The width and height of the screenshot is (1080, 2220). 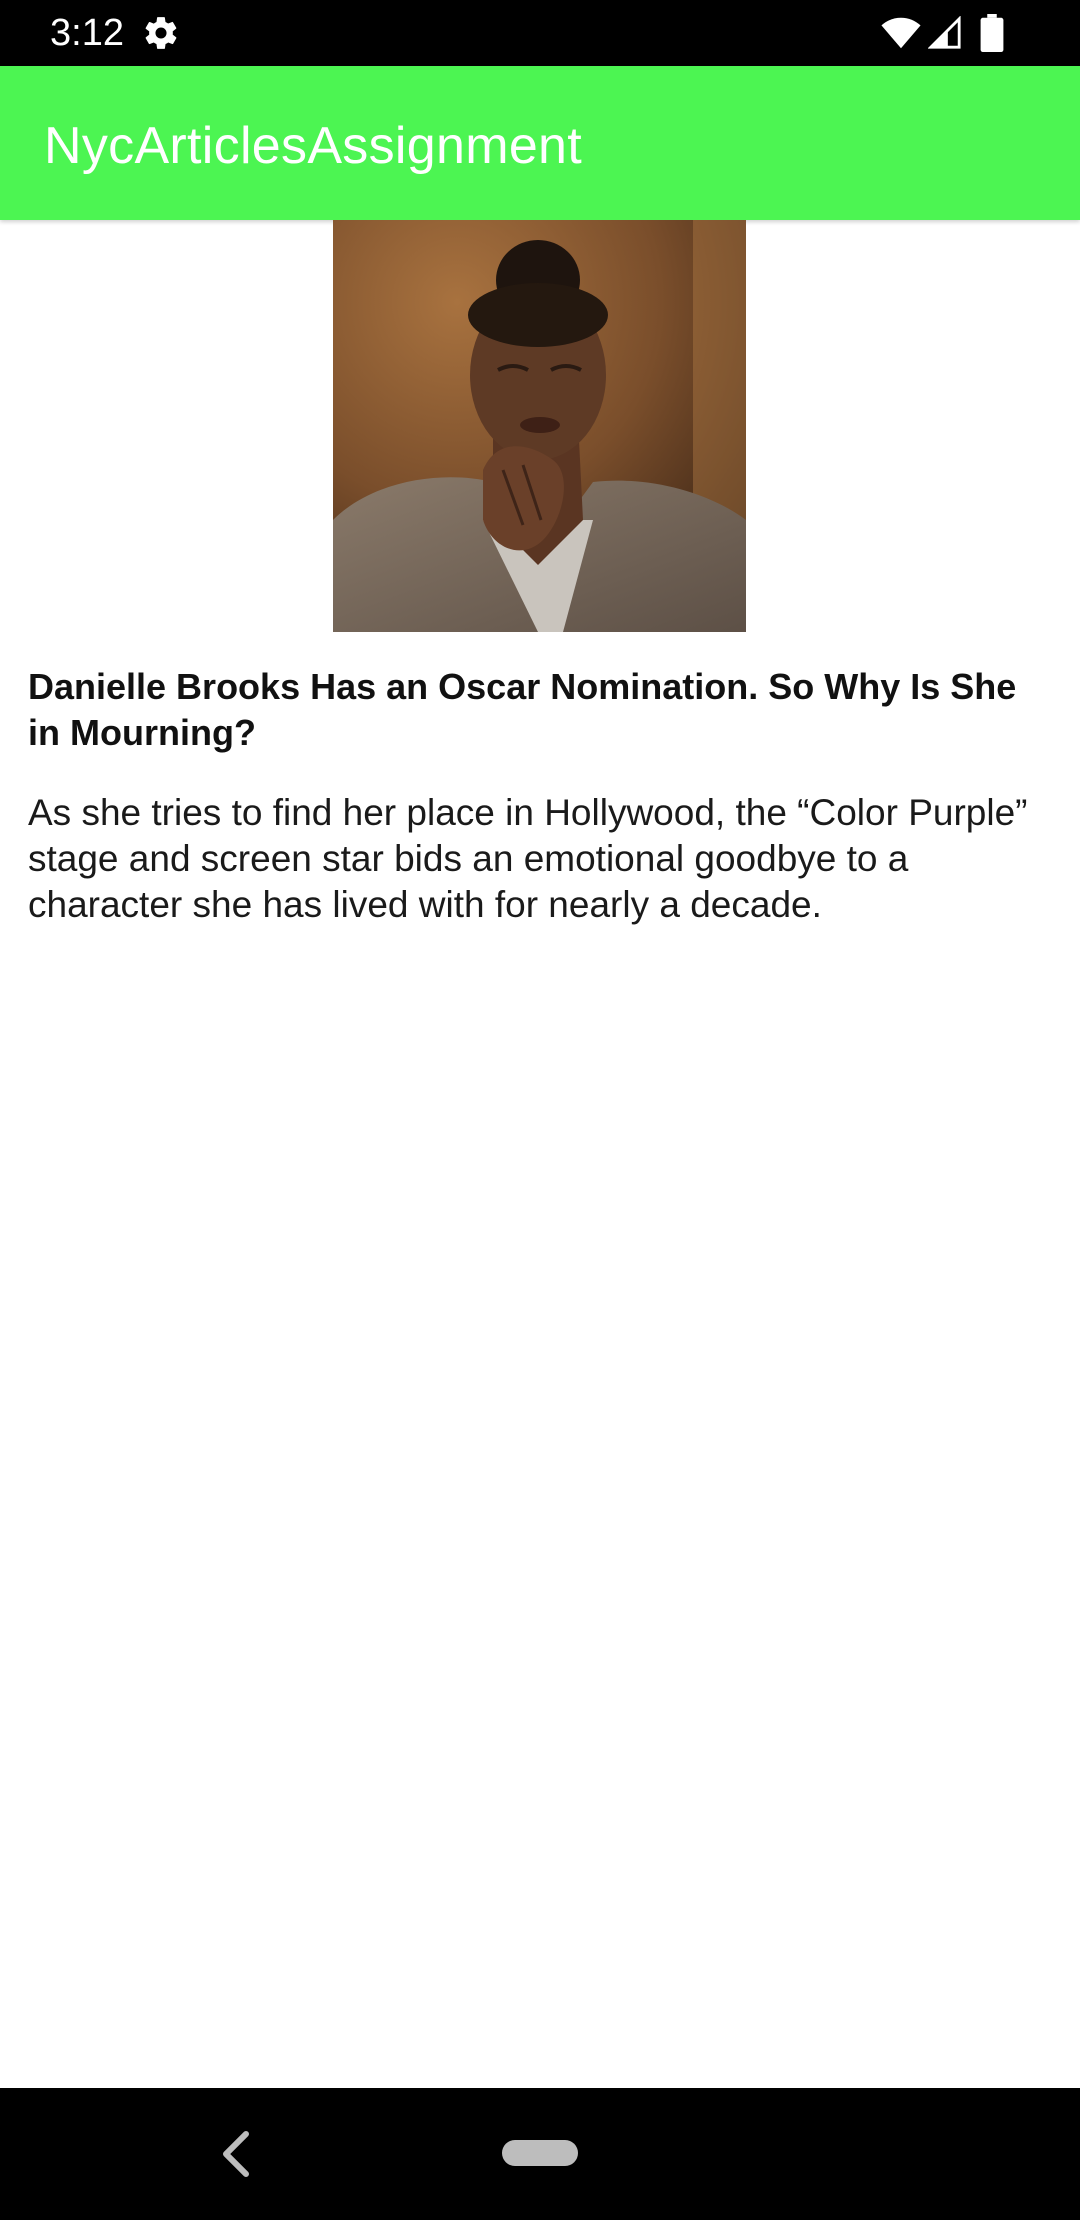 I want to click on navigation-bar, so click(x=540, y=2154).